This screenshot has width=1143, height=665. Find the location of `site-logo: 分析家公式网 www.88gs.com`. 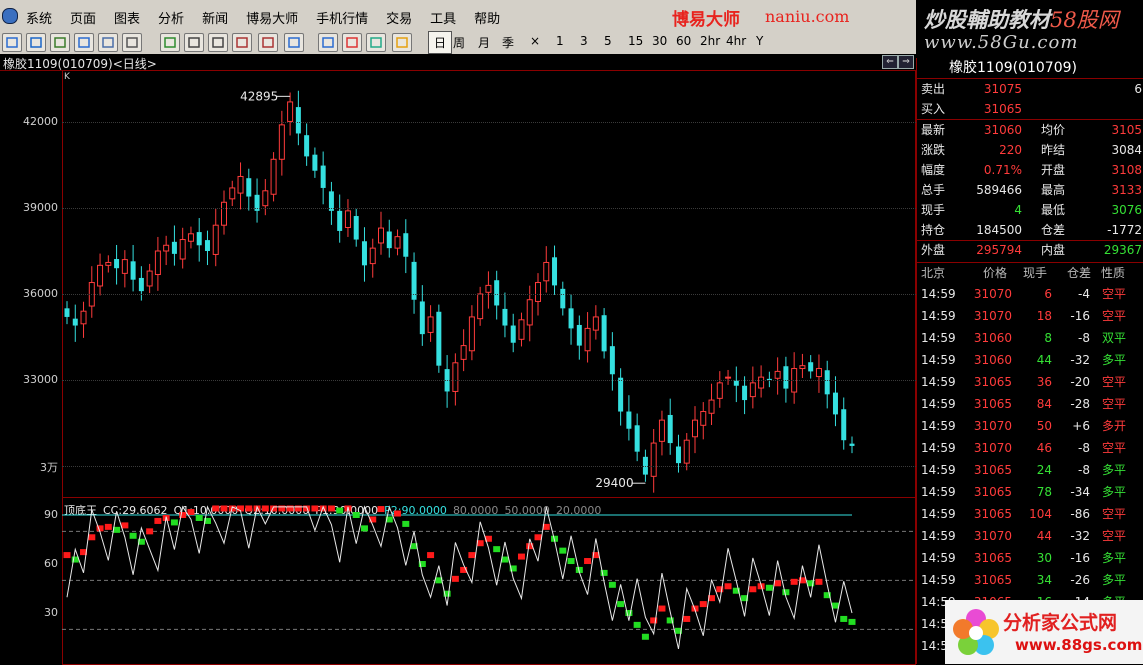

site-logo: 分析家公式网 www.88gs.com is located at coordinates (1044, 632).